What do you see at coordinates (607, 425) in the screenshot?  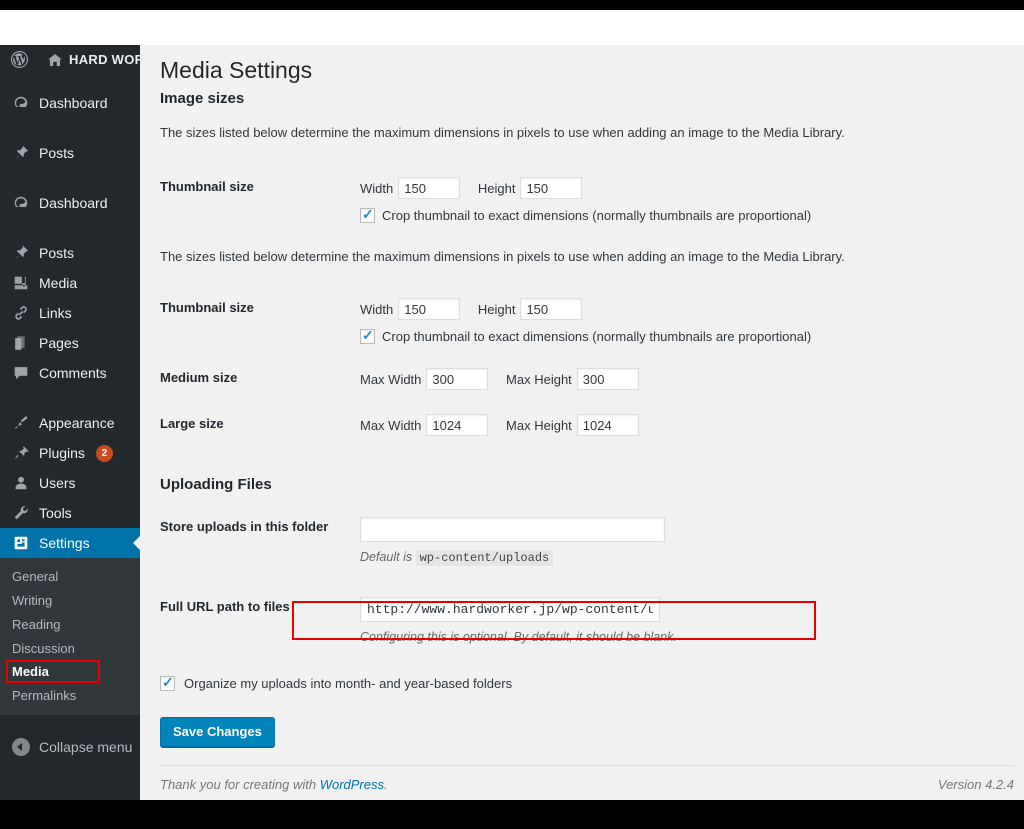 I see `large-max-height-input` at bounding box center [607, 425].